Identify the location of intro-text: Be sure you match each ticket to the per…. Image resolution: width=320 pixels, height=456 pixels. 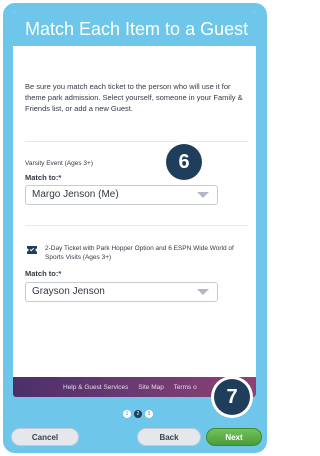
(134, 97).